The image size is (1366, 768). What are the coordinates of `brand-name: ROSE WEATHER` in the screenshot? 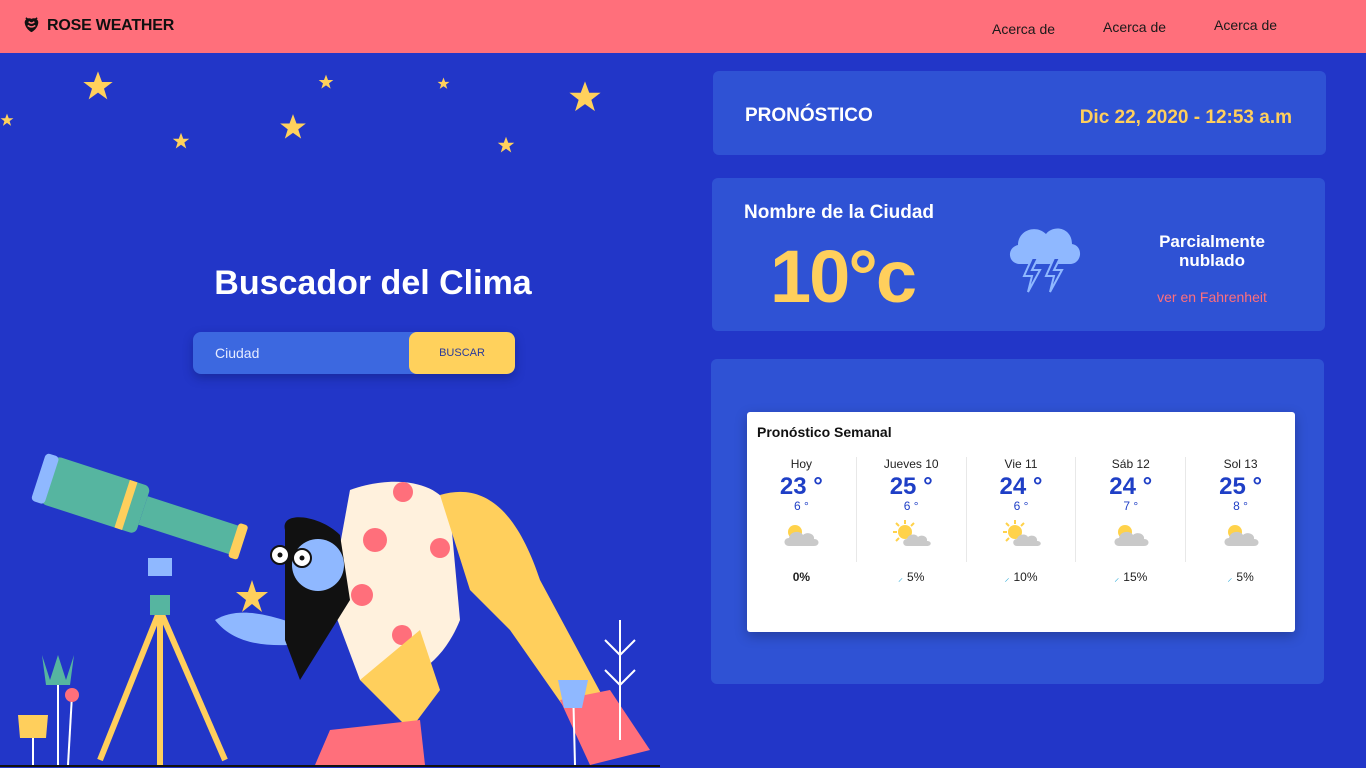 It's located at (111, 25).